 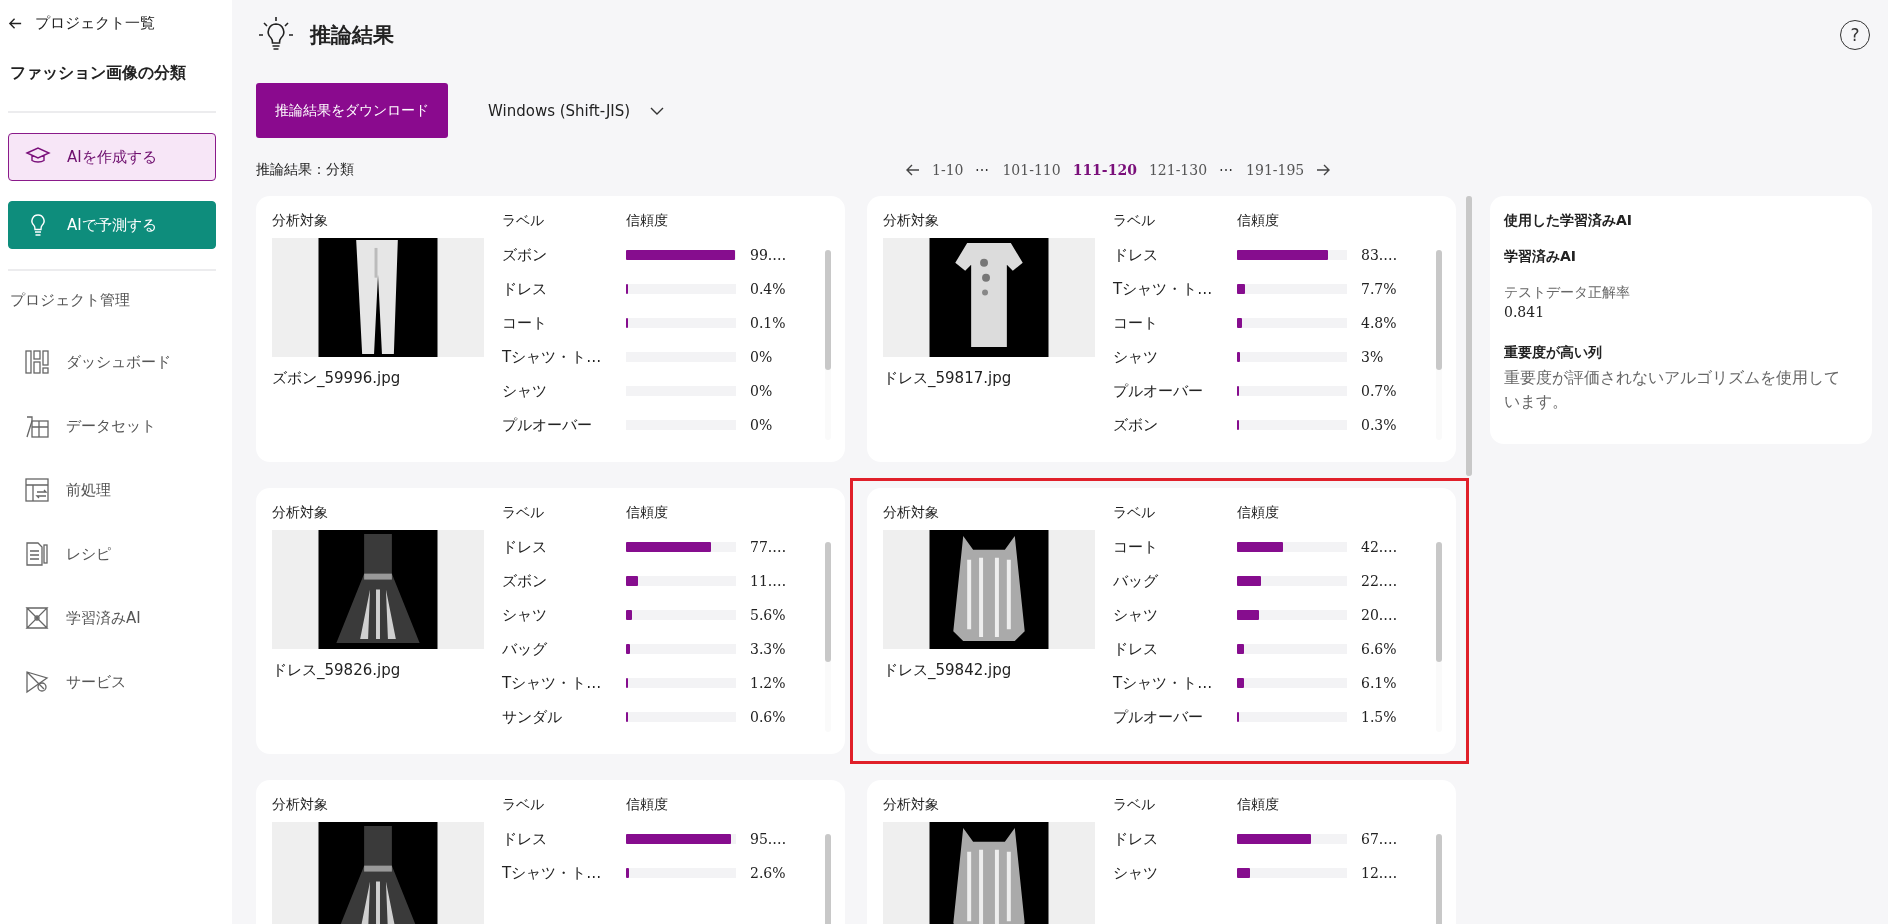 What do you see at coordinates (112, 225) in the screenshot?
I see `sidebar-action-button: AIで予測する` at bounding box center [112, 225].